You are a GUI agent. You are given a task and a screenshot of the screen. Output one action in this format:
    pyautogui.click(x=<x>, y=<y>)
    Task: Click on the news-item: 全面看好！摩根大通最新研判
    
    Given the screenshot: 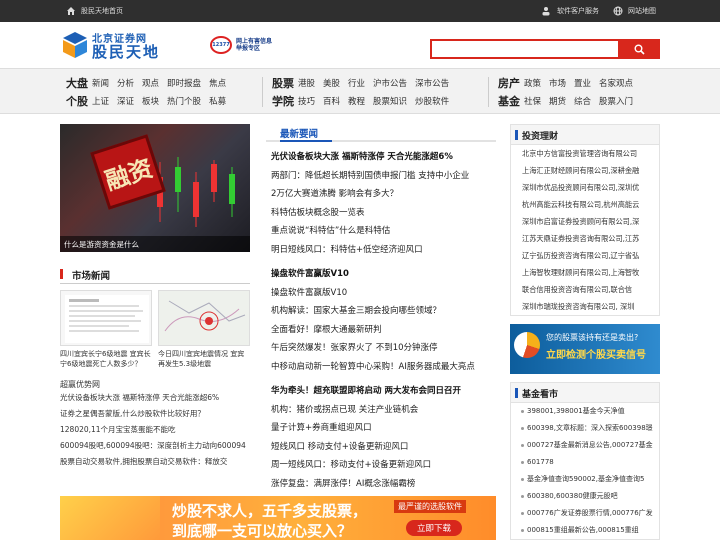 What is the action you would take?
    pyautogui.click(x=381, y=330)
    